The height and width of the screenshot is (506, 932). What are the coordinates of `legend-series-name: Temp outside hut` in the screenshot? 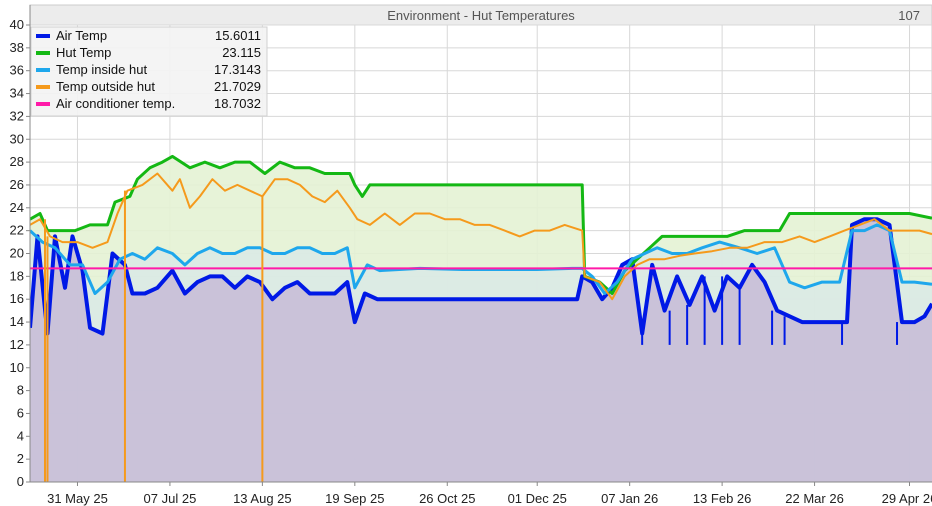 It's located at (105, 86).